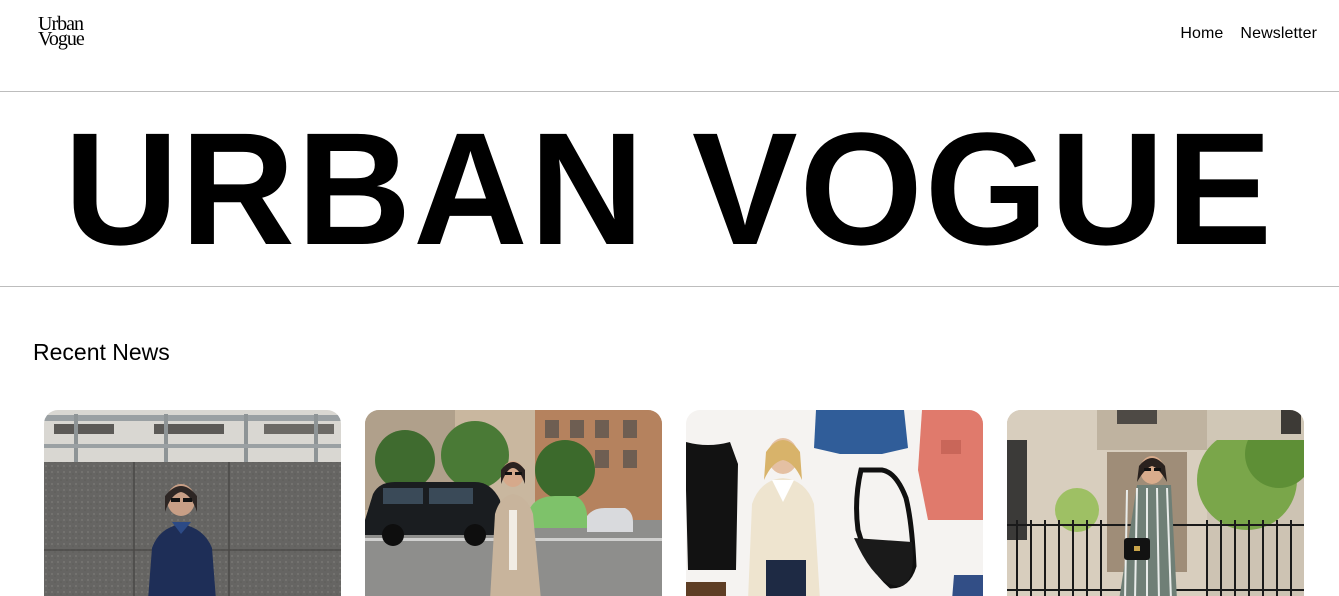  I want to click on logo-text-line2: Vogue, so click(61, 39).